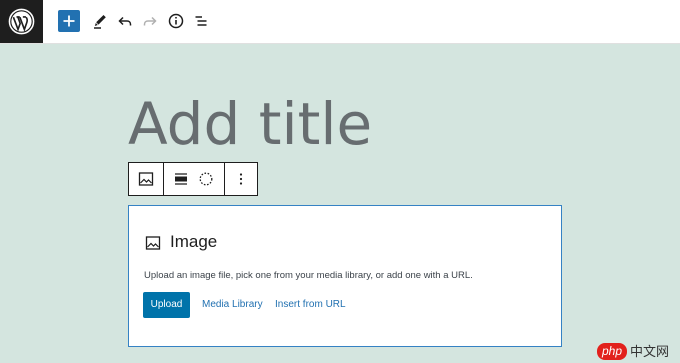  I want to click on align-button, so click(181, 179).